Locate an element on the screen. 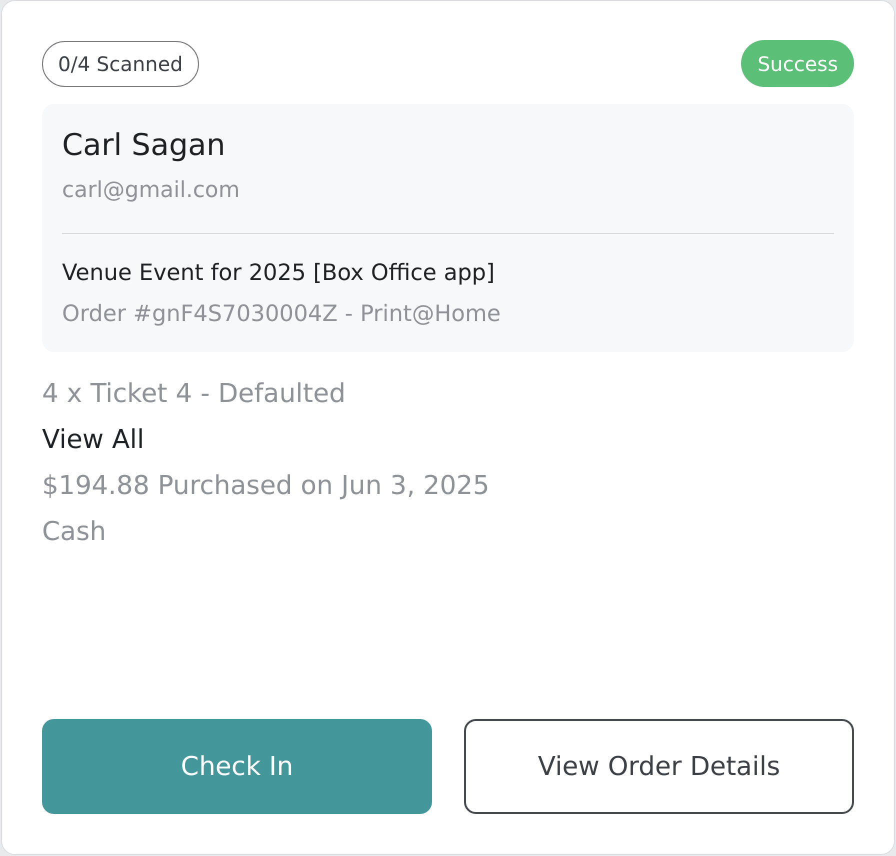 The image size is (896, 856). order-detail-text: $194.88 Purchased on Jun 3, 2025 is located at coordinates (266, 486).